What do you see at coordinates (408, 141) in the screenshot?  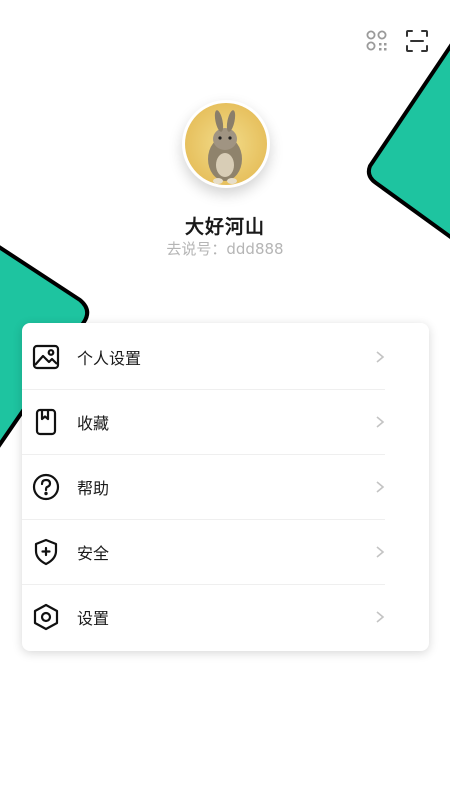 I see `right-accent-shape` at bounding box center [408, 141].